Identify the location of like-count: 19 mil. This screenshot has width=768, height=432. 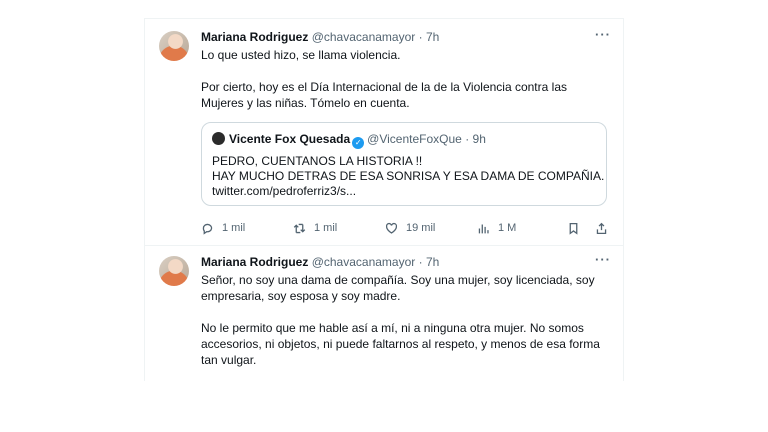
(421, 228).